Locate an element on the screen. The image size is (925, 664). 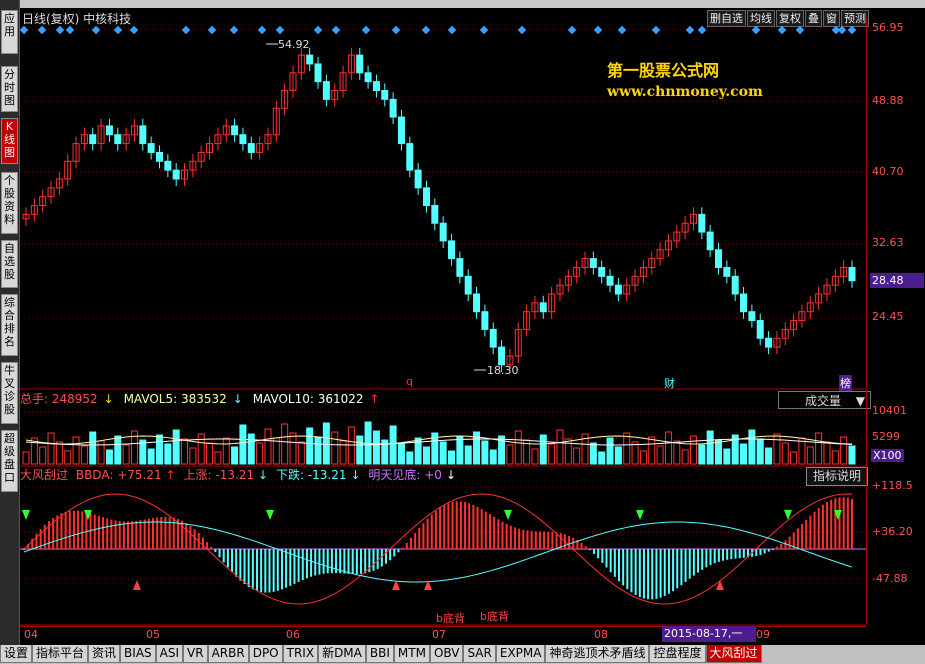
tab-item: 神奇逃顶术矛盾线 is located at coordinates (597, 654).